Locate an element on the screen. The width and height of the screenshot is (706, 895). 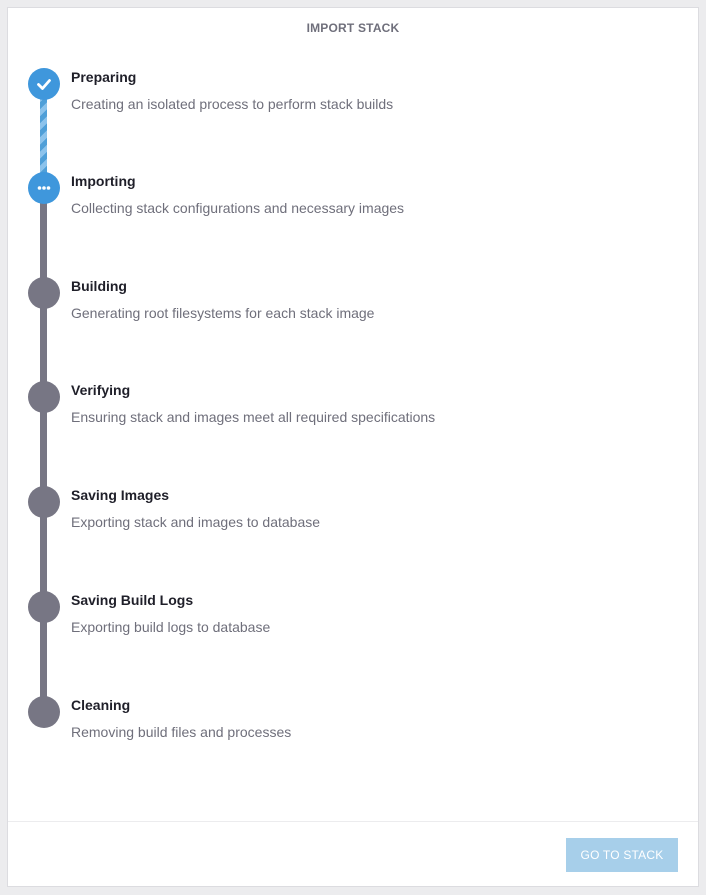
step-title: Preparing is located at coordinates (104, 77).